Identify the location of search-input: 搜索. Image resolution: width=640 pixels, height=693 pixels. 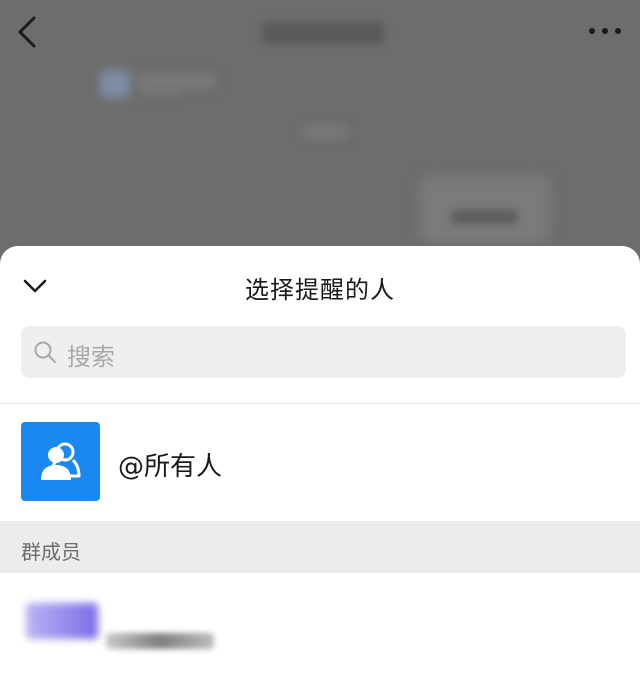
(323, 352).